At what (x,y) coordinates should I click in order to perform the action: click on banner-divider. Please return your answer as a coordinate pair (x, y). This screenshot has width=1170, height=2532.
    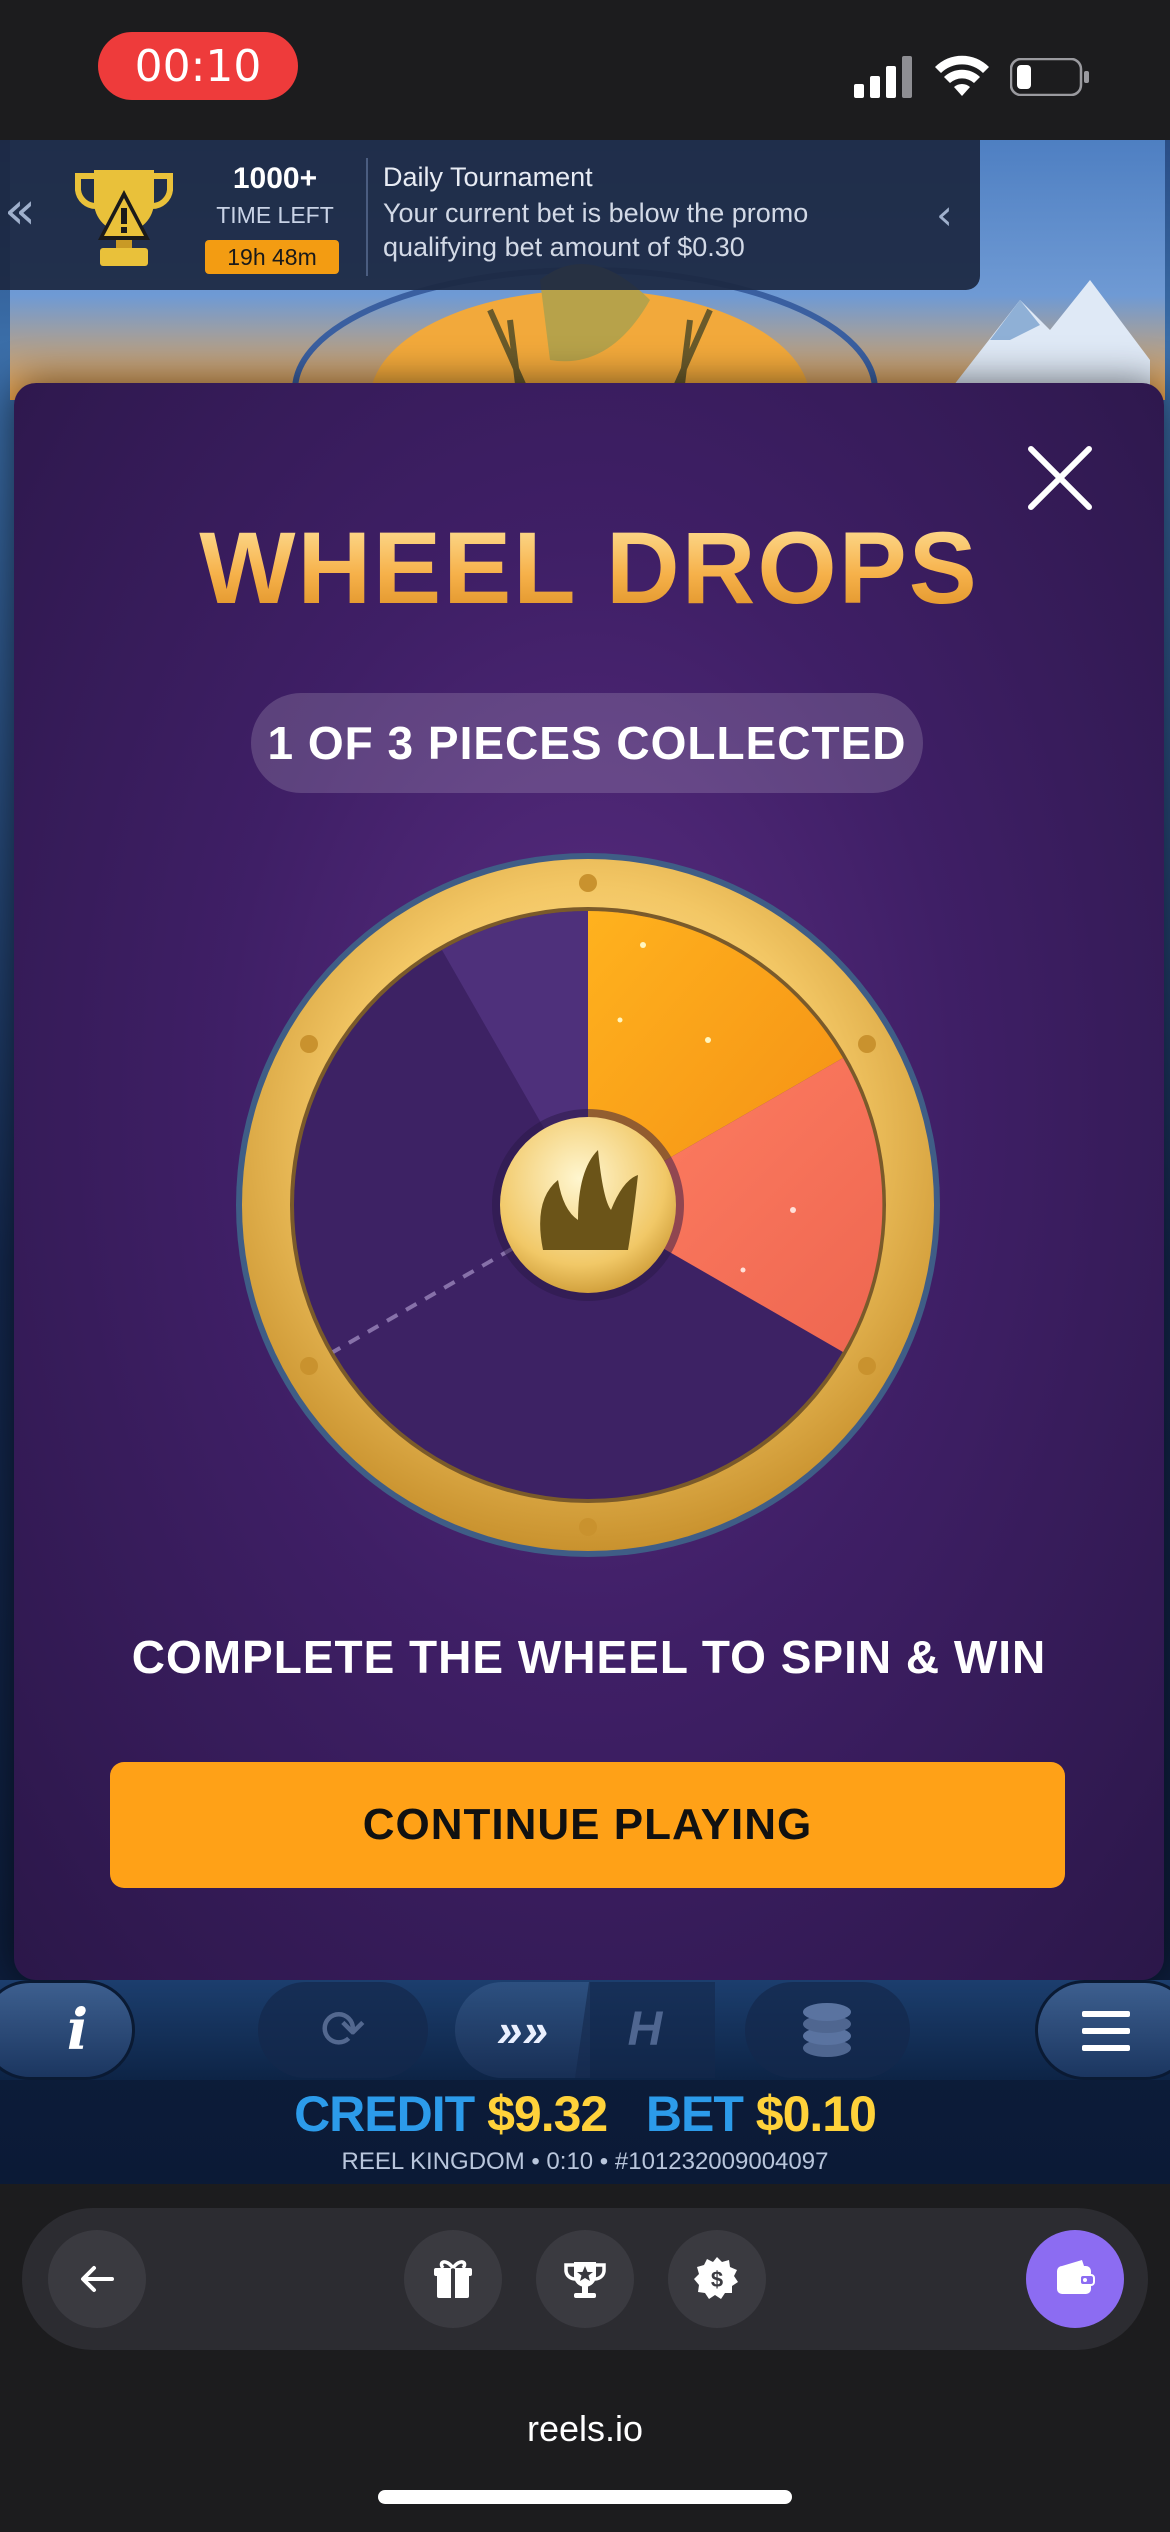
    Looking at the image, I should click on (367, 217).